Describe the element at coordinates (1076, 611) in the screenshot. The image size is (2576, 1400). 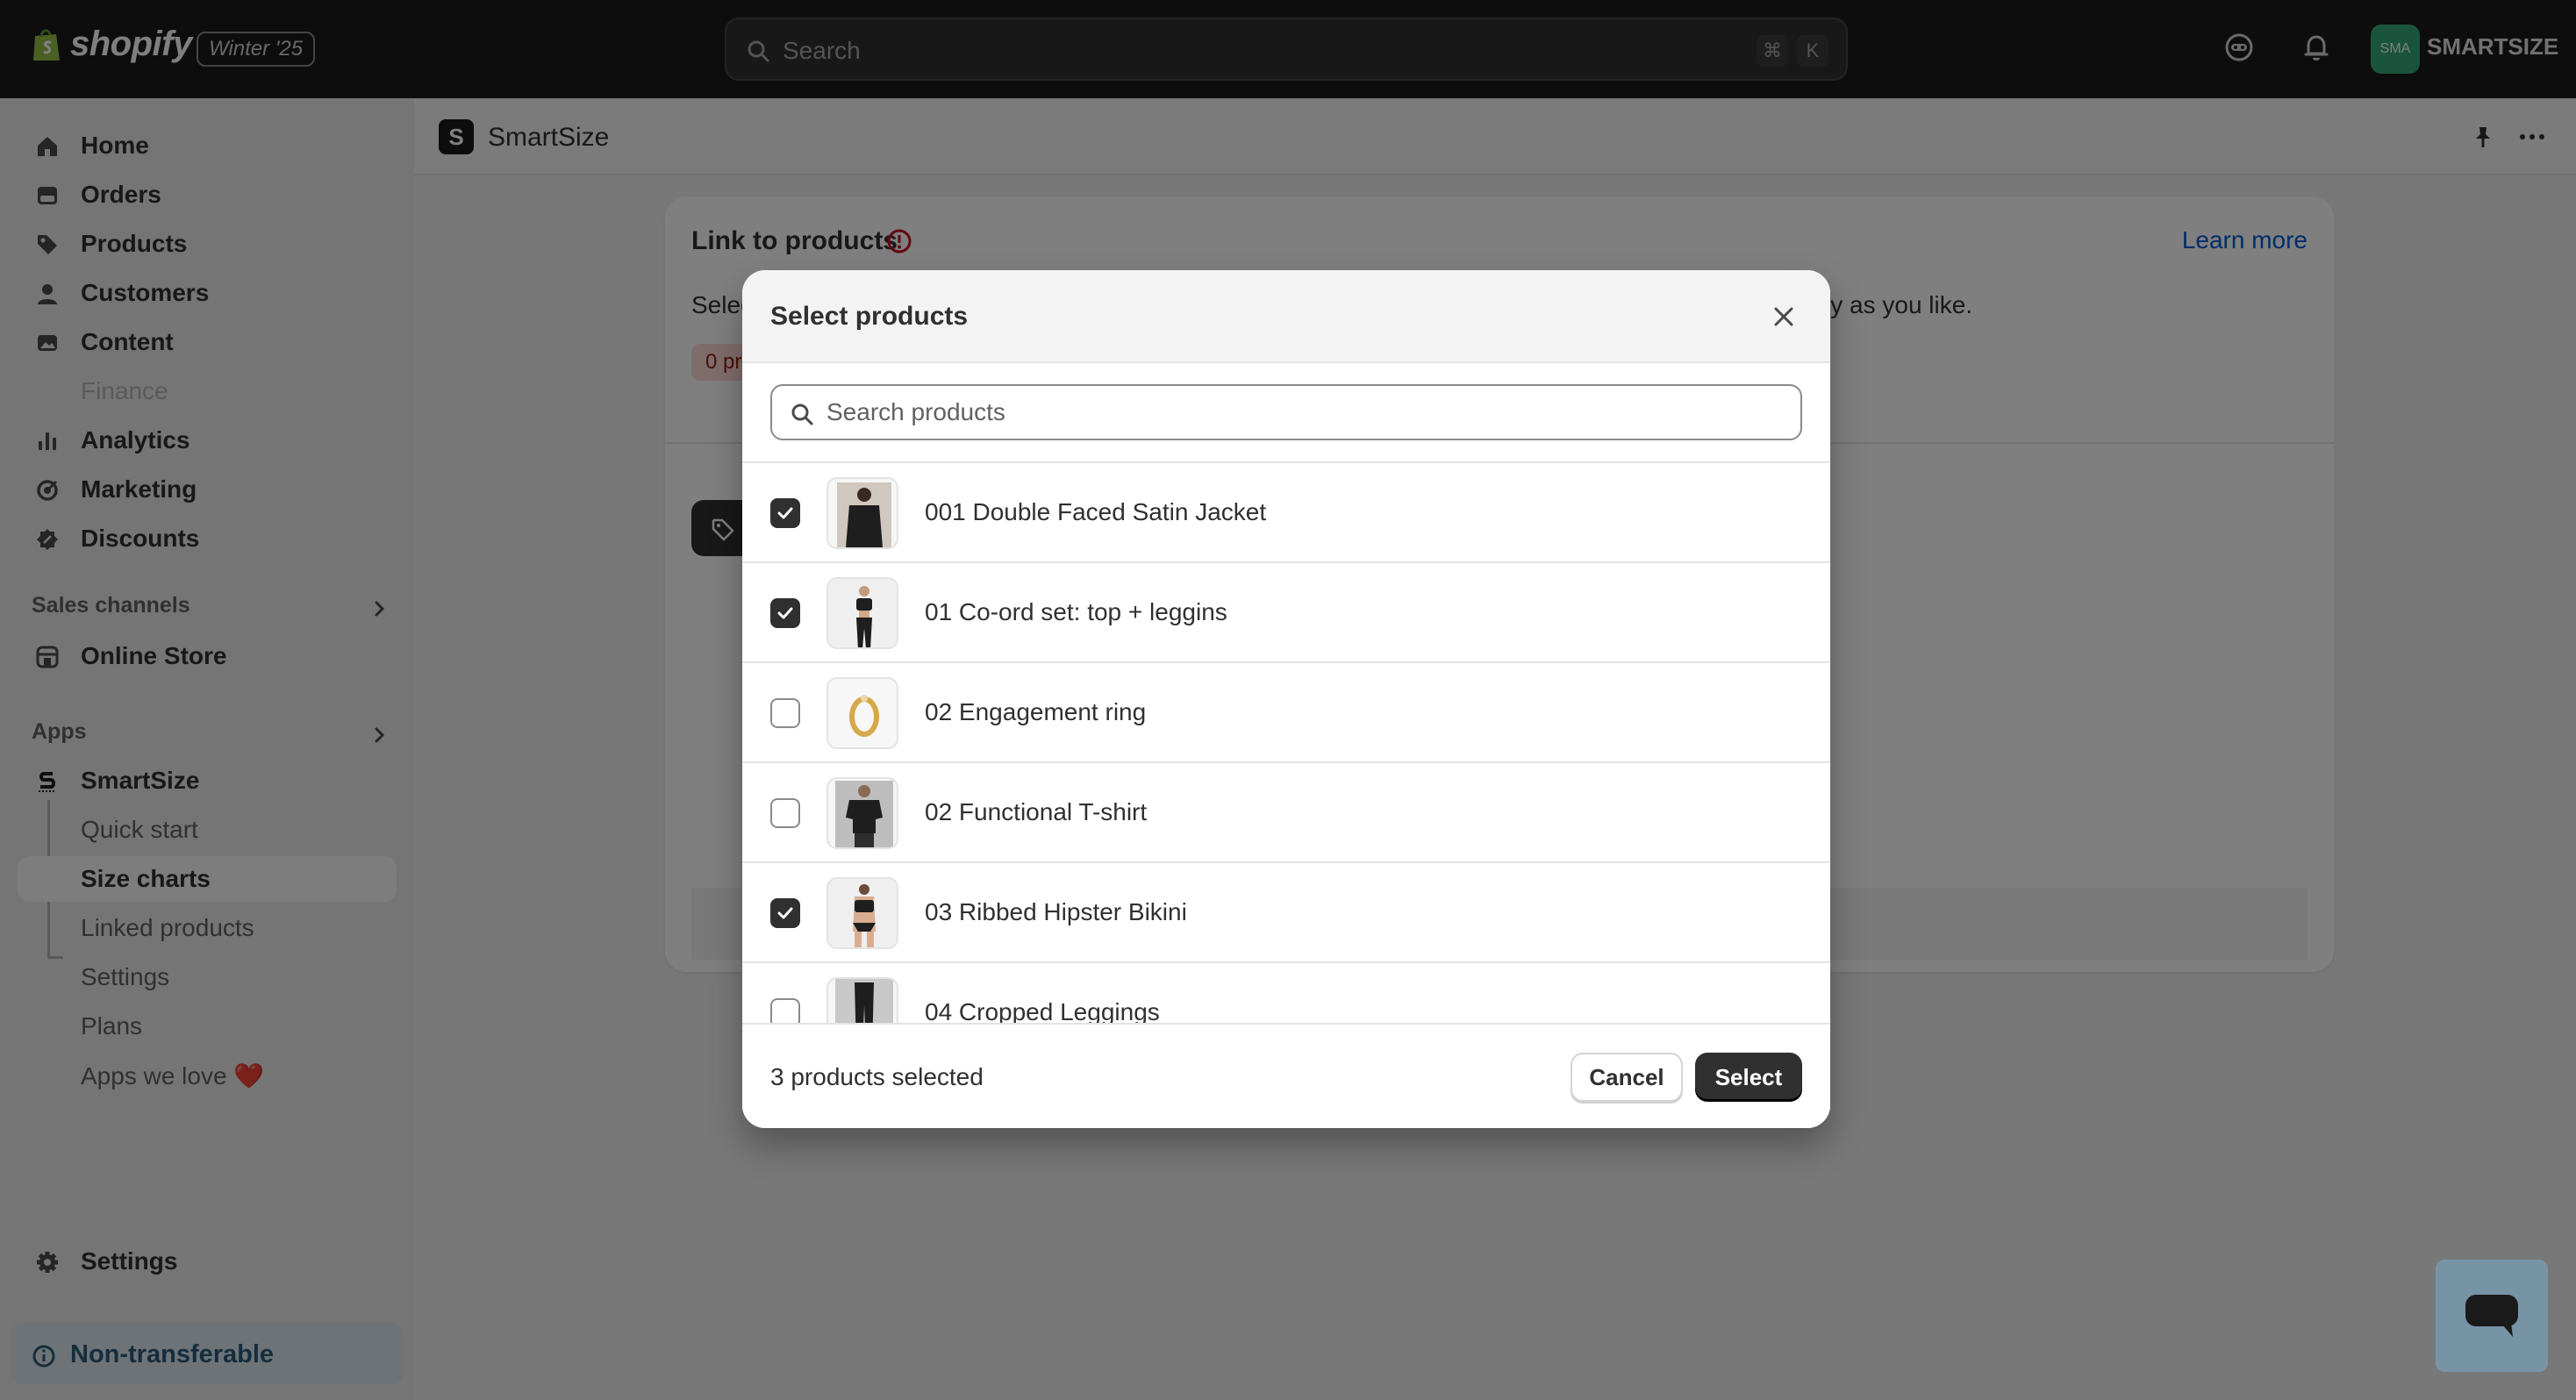
I see `product-name: 01 Co-ord set: top + leggins` at that location.